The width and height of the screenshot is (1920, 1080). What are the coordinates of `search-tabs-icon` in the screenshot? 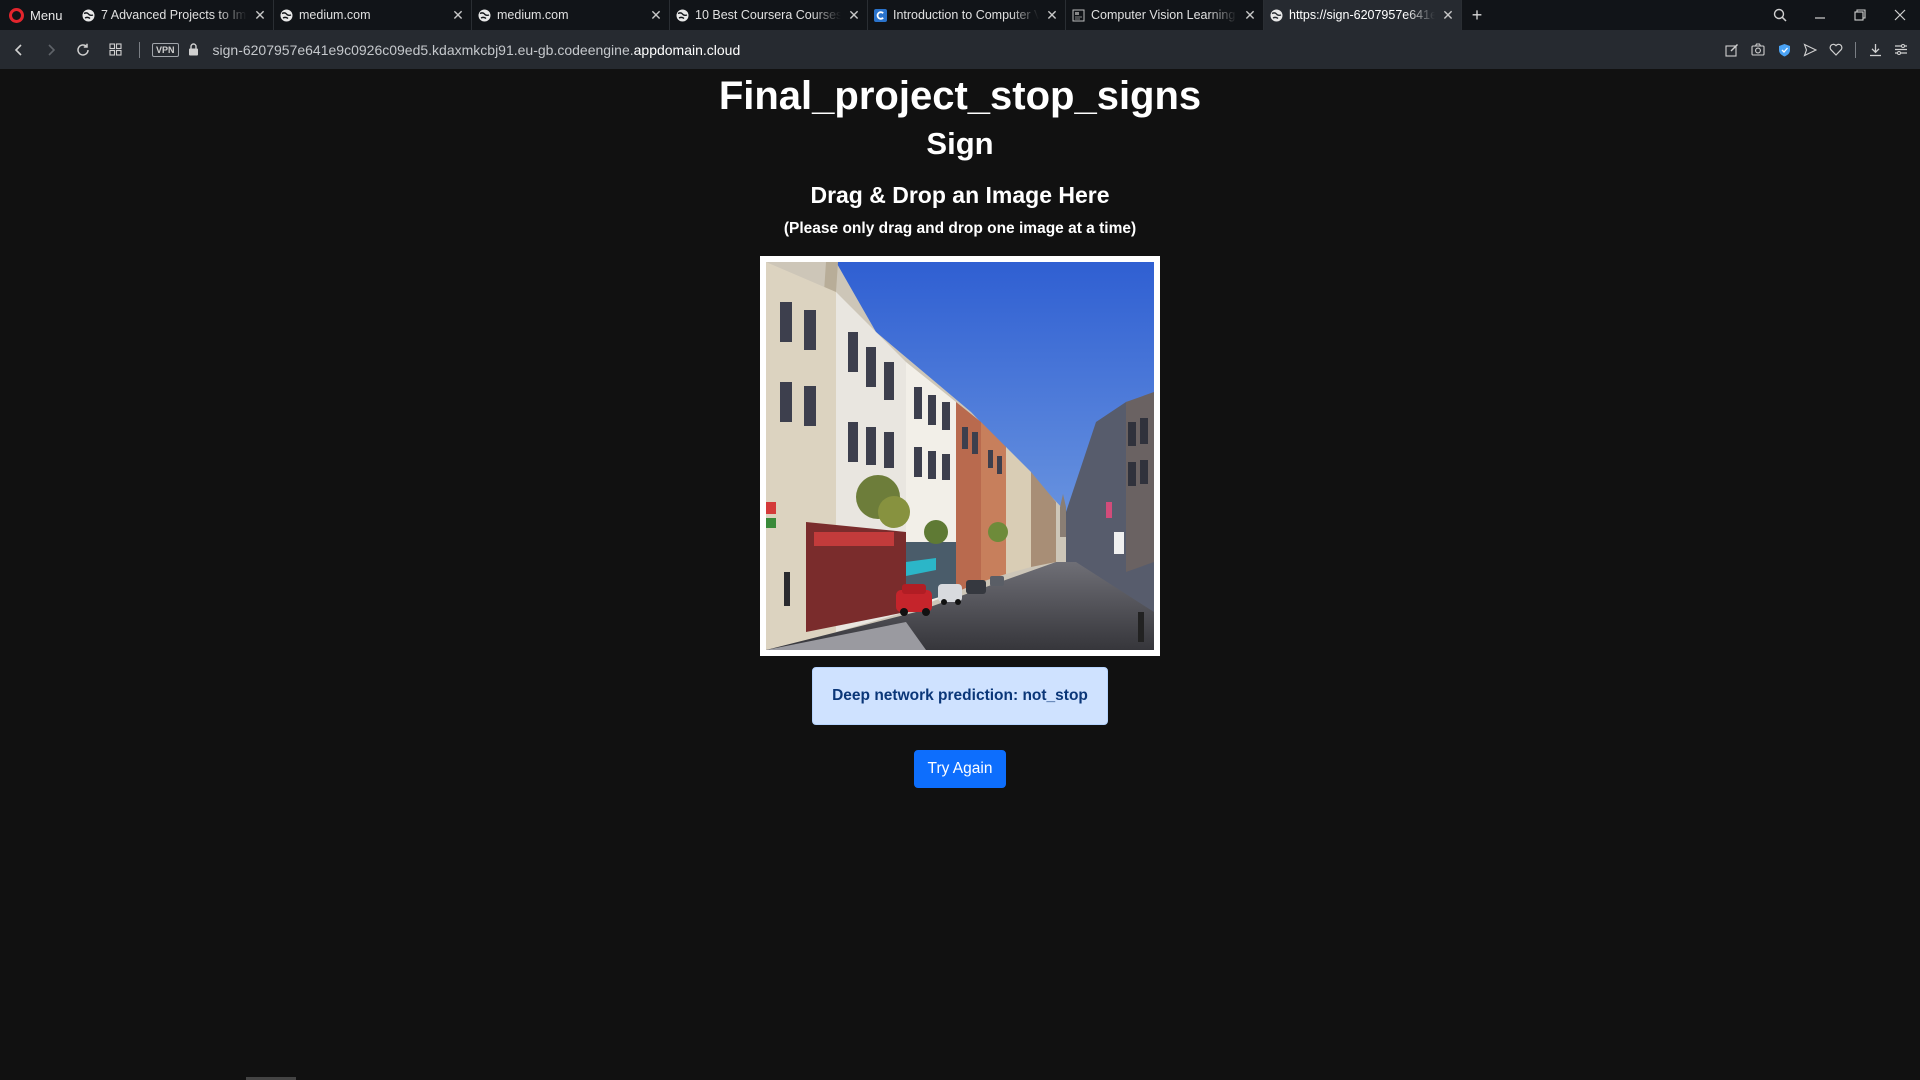 It's located at (1780, 15).